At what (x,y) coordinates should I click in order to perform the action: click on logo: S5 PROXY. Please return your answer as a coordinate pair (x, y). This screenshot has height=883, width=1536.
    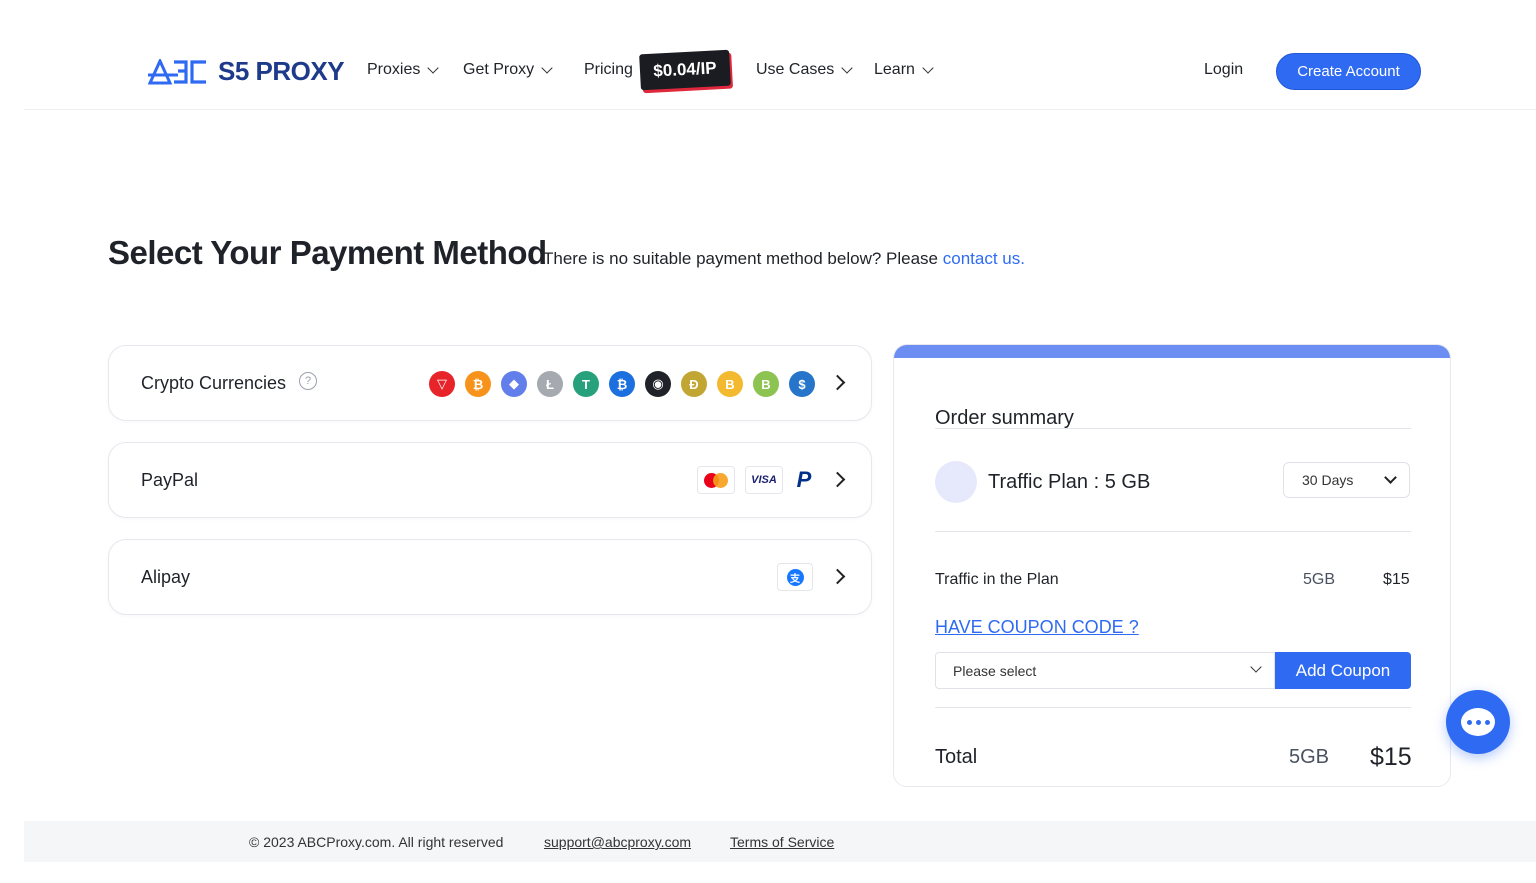
    Looking at the image, I should click on (246, 71).